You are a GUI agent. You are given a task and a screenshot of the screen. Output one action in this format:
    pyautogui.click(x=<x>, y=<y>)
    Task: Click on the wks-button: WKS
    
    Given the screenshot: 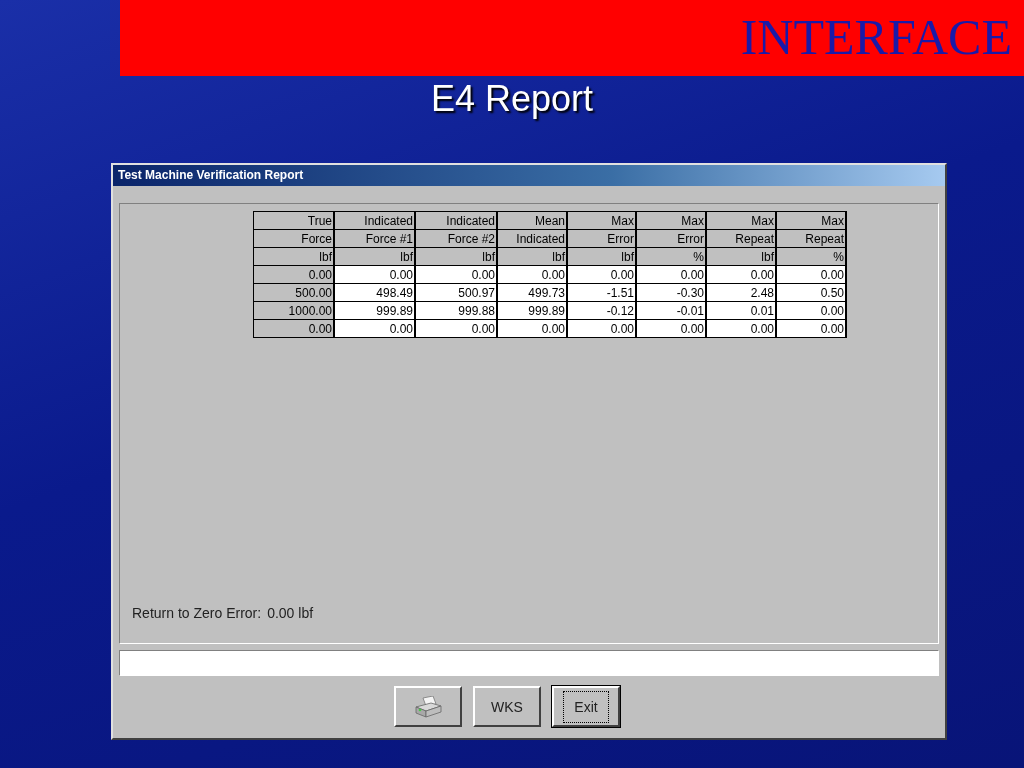 What is the action you would take?
    pyautogui.click(x=507, y=706)
    